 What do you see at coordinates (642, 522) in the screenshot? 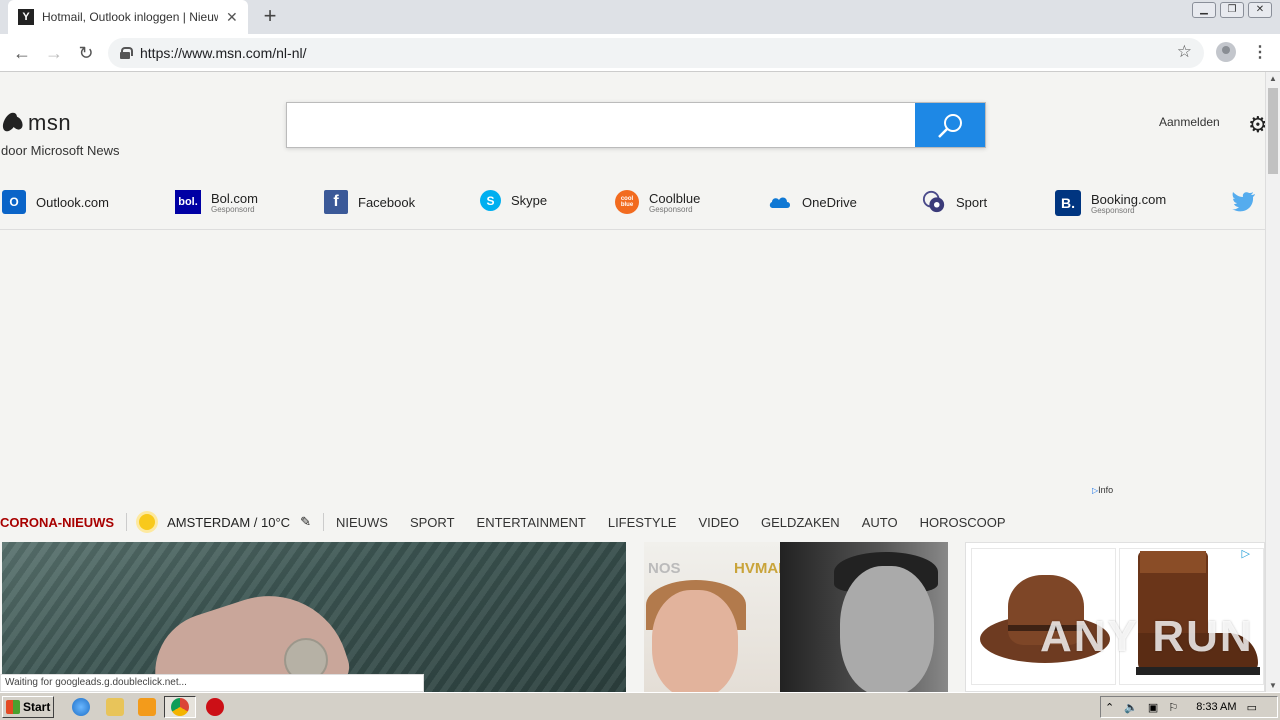
I see `nav-item-lifestyle: LIFESTYLE` at bounding box center [642, 522].